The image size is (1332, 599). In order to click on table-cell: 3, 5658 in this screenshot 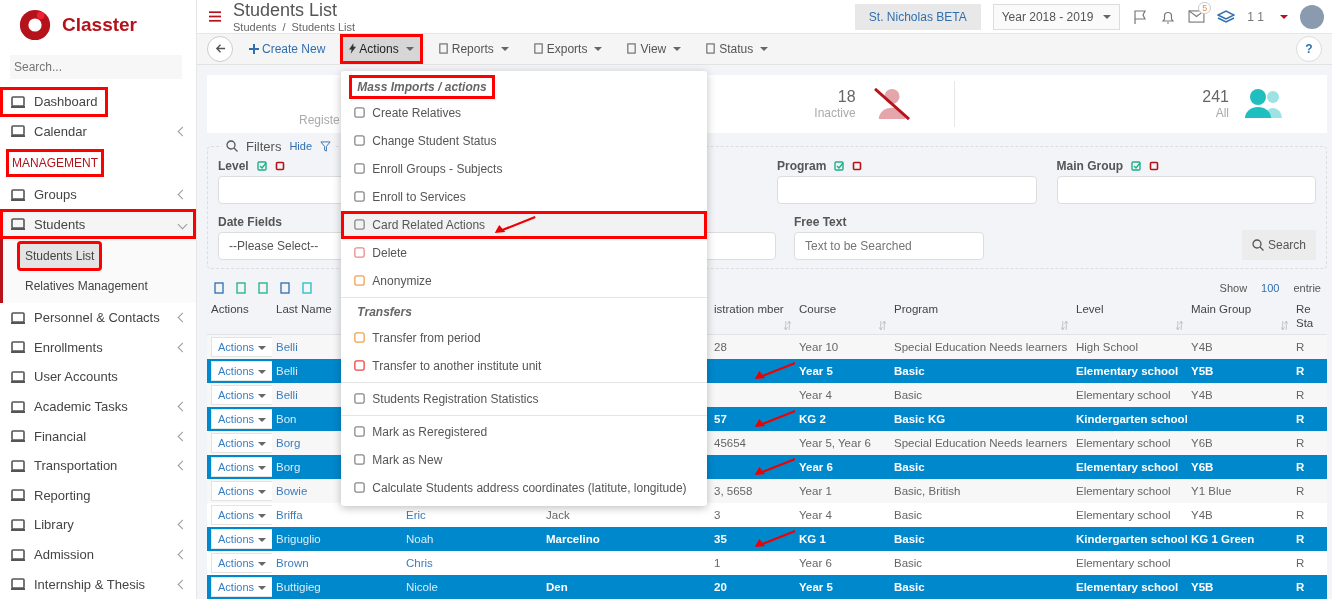, I will do `click(733, 491)`.